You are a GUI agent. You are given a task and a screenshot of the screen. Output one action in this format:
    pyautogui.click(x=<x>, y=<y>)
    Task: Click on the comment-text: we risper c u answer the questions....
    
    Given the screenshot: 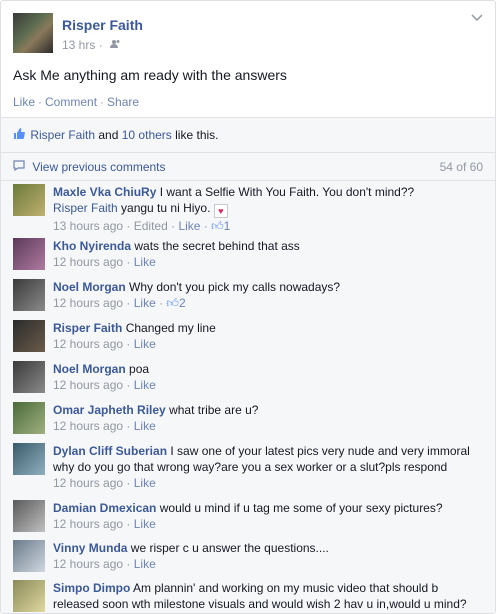 What is the action you would take?
    pyautogui.click(x=229, y=548)
    